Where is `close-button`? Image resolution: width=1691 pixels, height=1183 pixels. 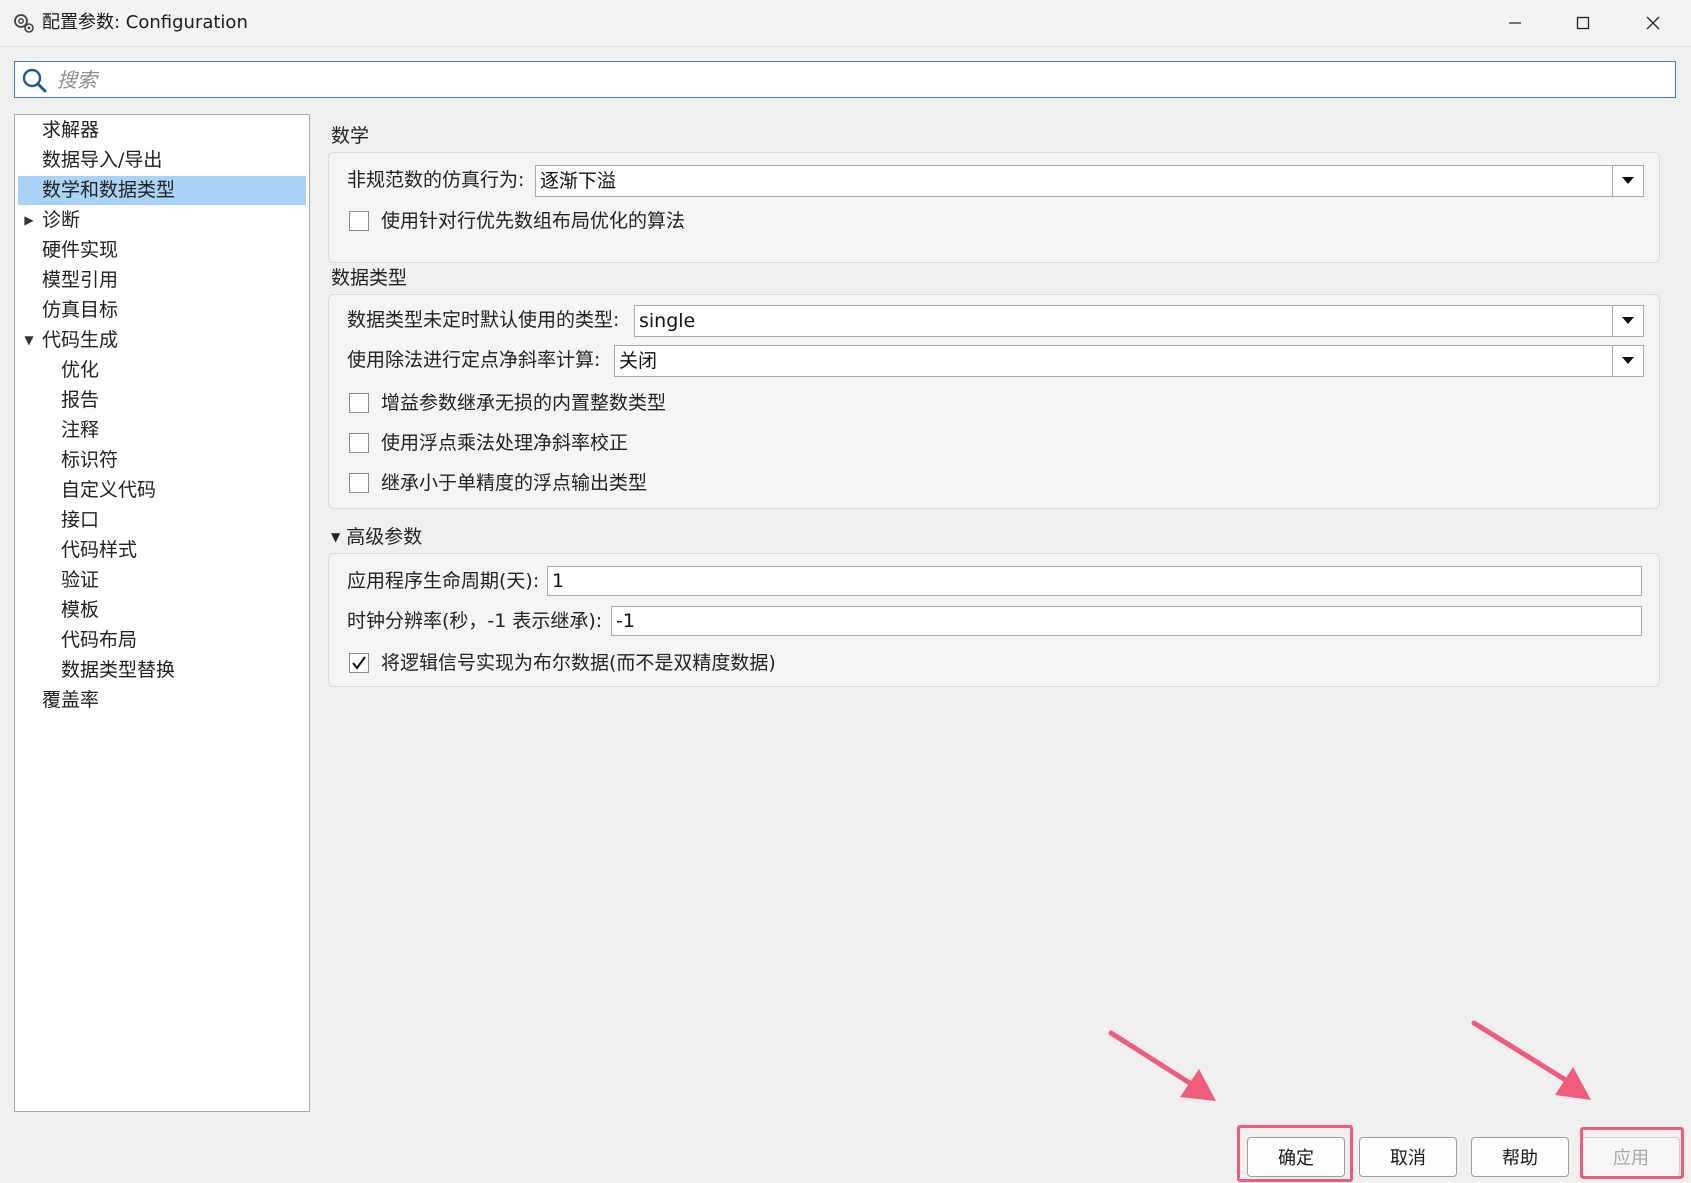
close-button is located at coordinates (1653, 23).